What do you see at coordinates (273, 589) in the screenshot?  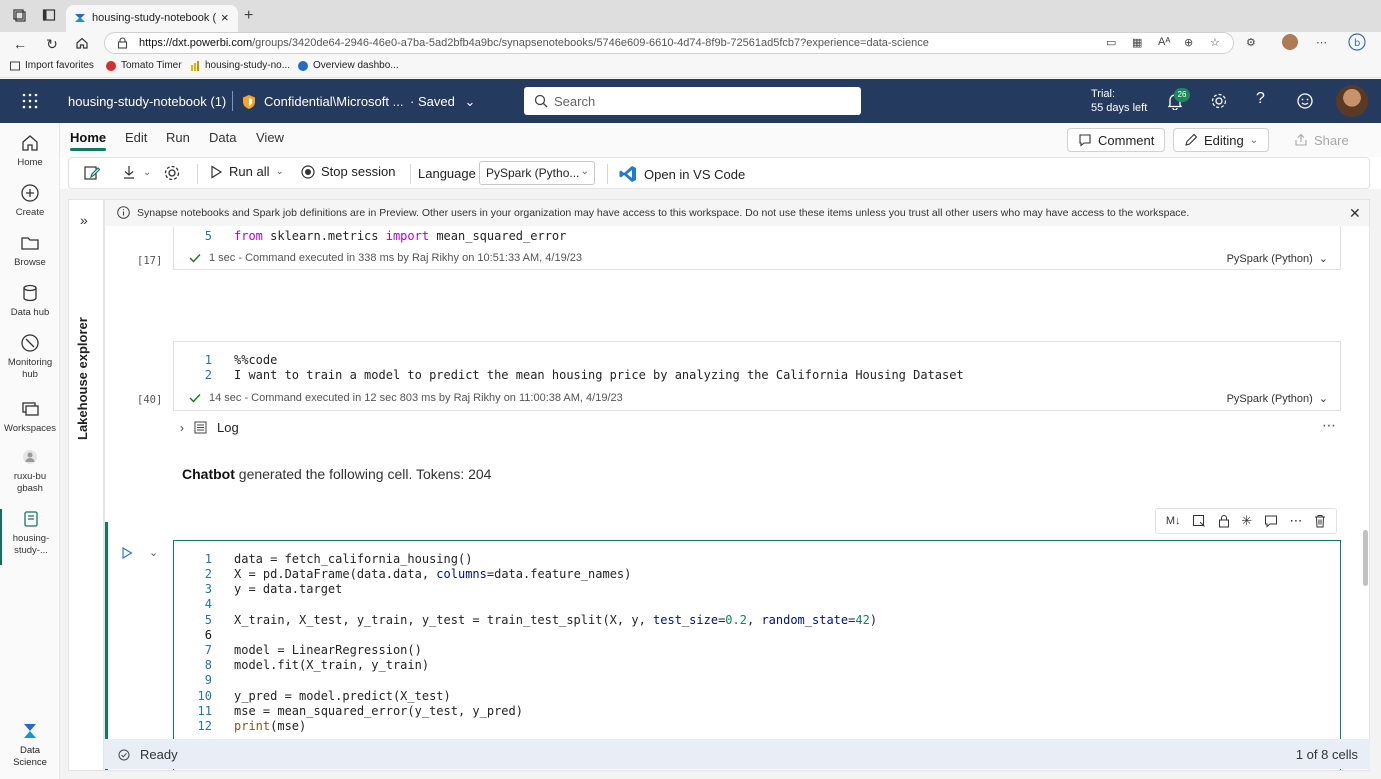 I see `code-line: 3y = data.target` at bounding box center [273, 589].